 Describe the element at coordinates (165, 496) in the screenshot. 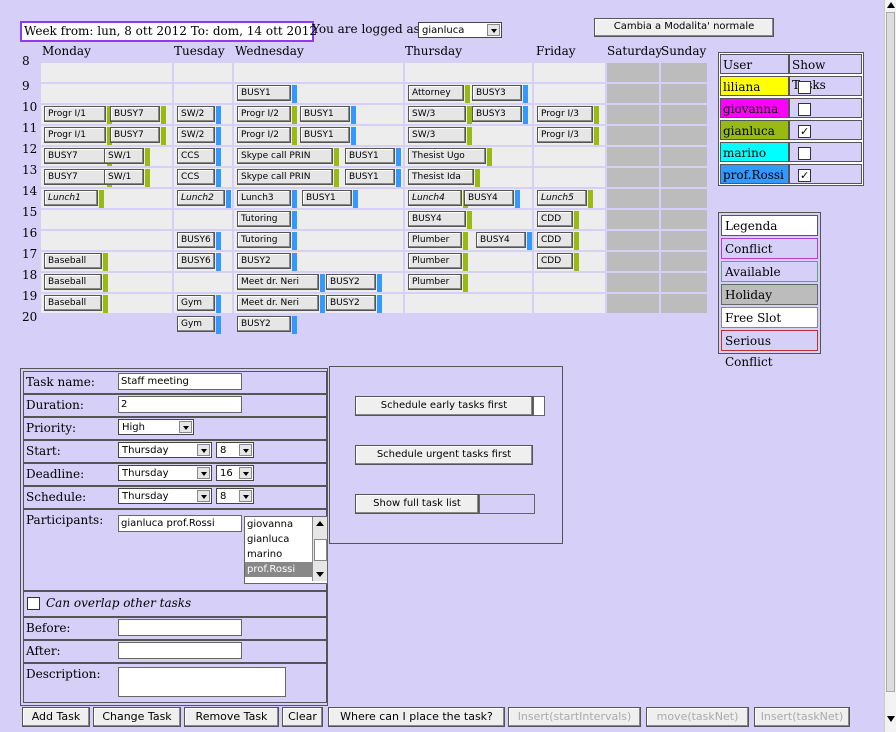

I see `schedule-day-select: Thursday` at that location.